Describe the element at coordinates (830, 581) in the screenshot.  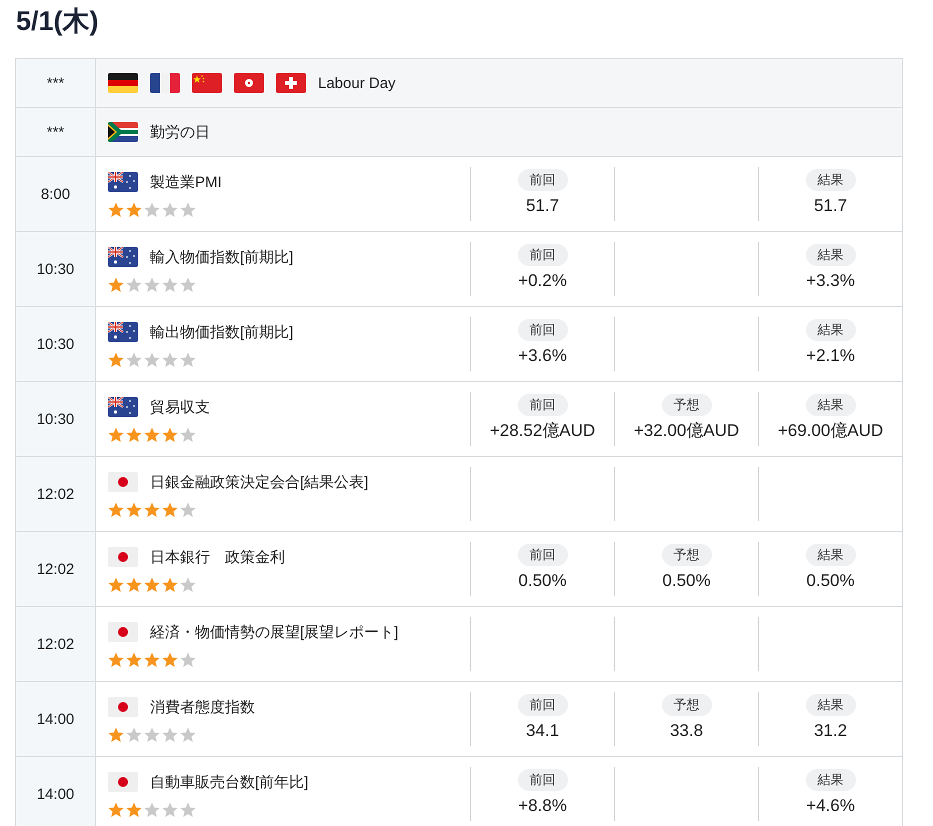
I see `result-value: 0.50%` at that location.